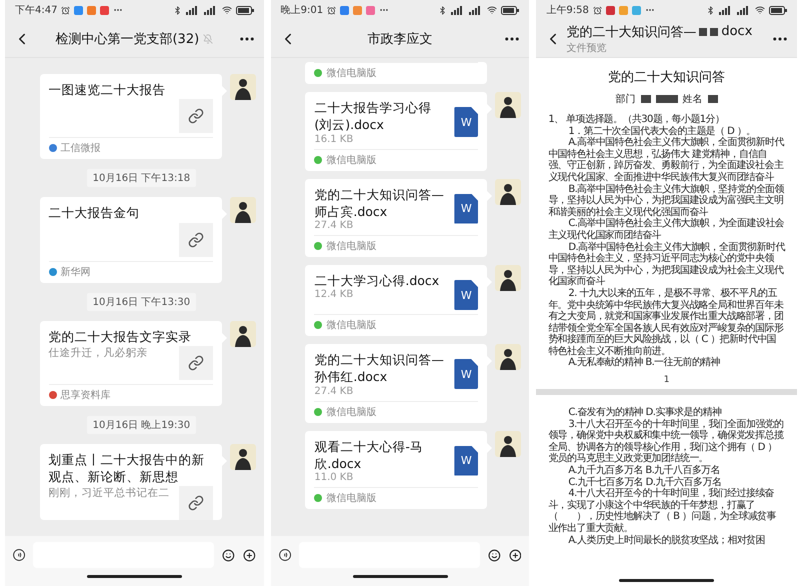 The height and width of the screenshot is (586, 800). I want to click on doc-label: 部门, so click(626, 99).